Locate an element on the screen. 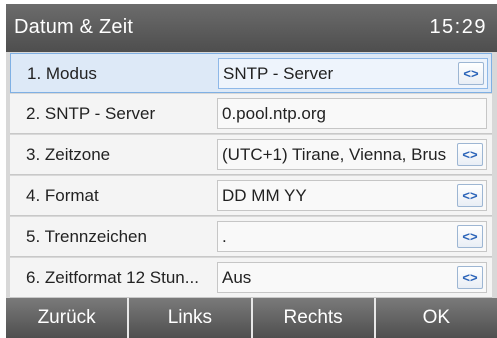  title-bar: Datum & Zeit 15:29 is located at coordinates (251, 28).